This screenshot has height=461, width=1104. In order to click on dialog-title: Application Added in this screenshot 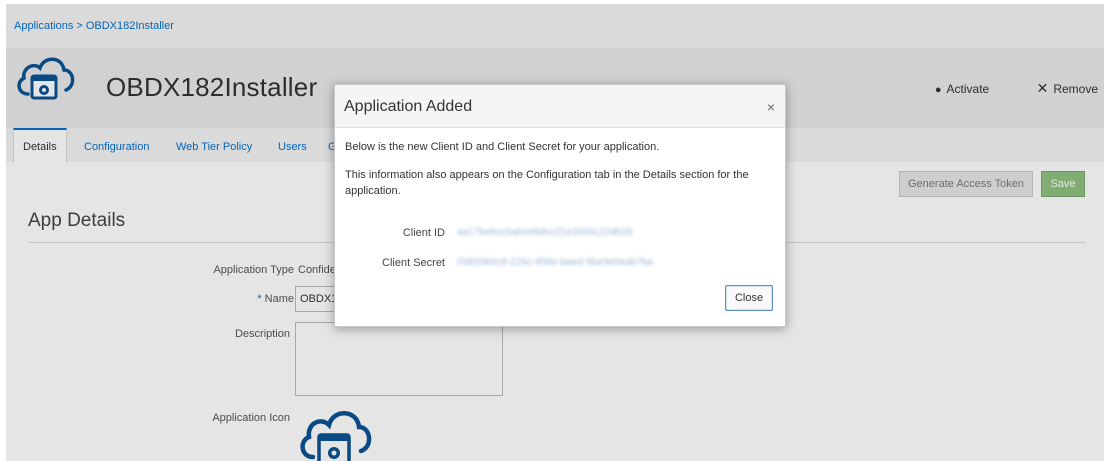, I will do `click(408, 106)`.